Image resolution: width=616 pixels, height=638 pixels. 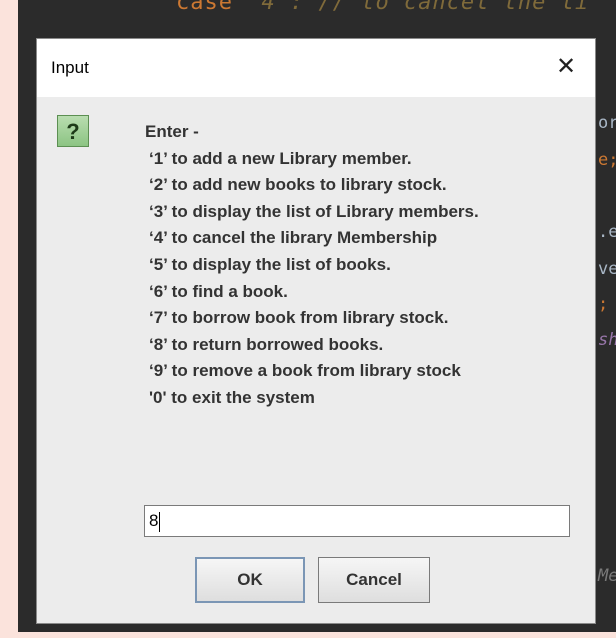 I want to click on code-fragment: ve, so click(x=607, y=269).